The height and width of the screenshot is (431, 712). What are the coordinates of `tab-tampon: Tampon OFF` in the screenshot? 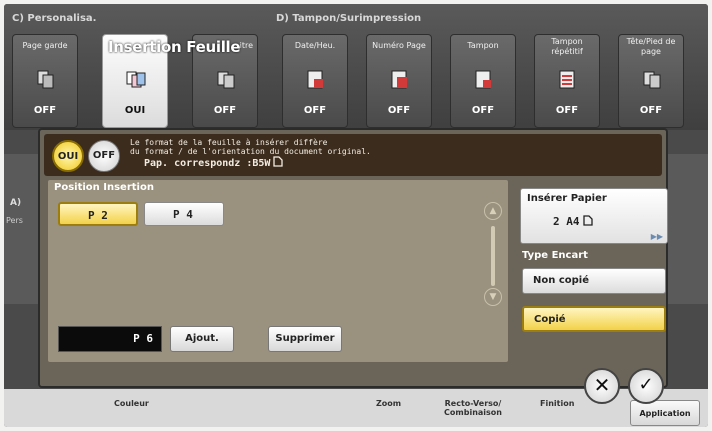 It's located at (483, 81).